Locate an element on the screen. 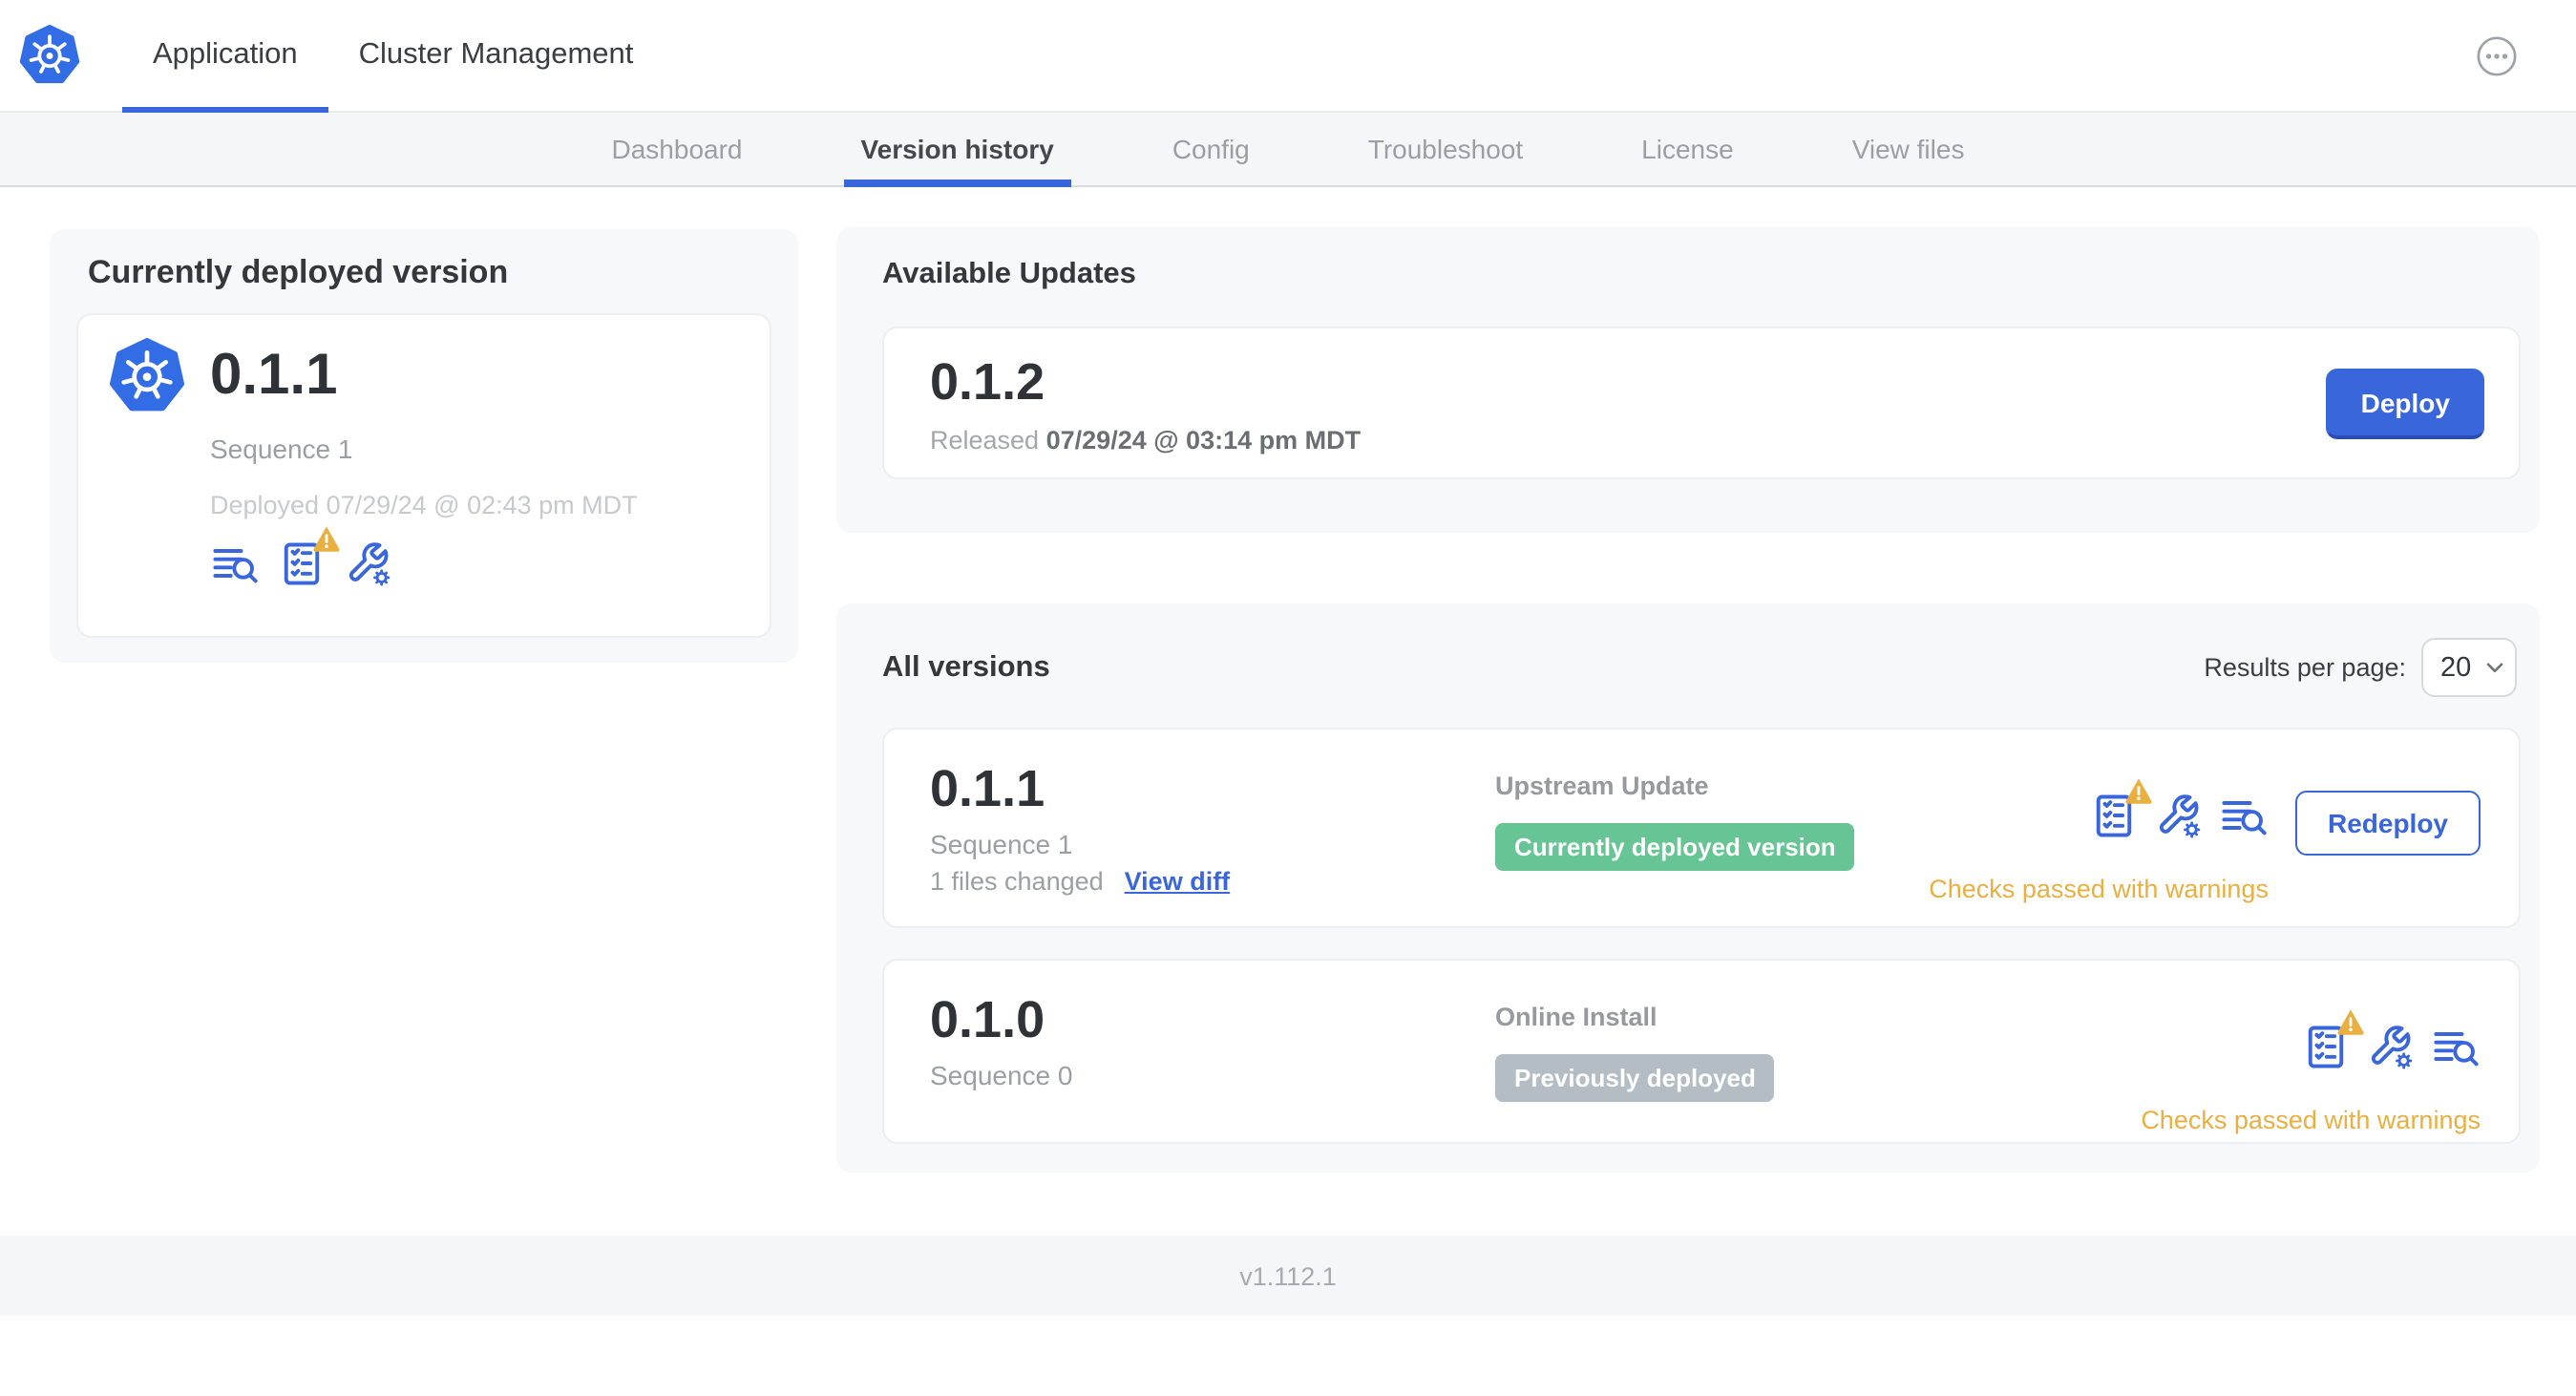 Image resolution: width=2576 pixels, height=1396 pixels. deployed-version-actions is located at coordinates (474, 563).